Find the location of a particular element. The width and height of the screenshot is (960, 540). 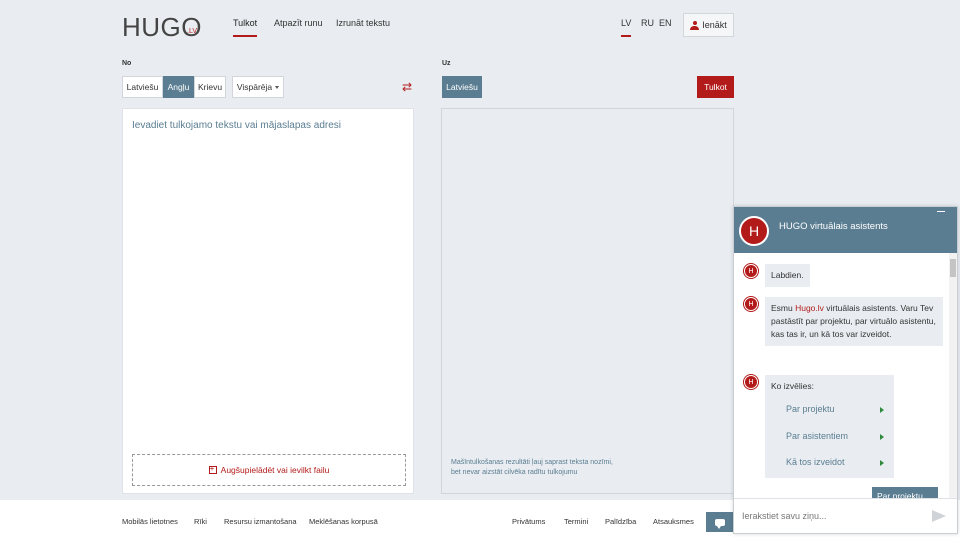

chat-toggle-button is located at coordinates (720, 522).